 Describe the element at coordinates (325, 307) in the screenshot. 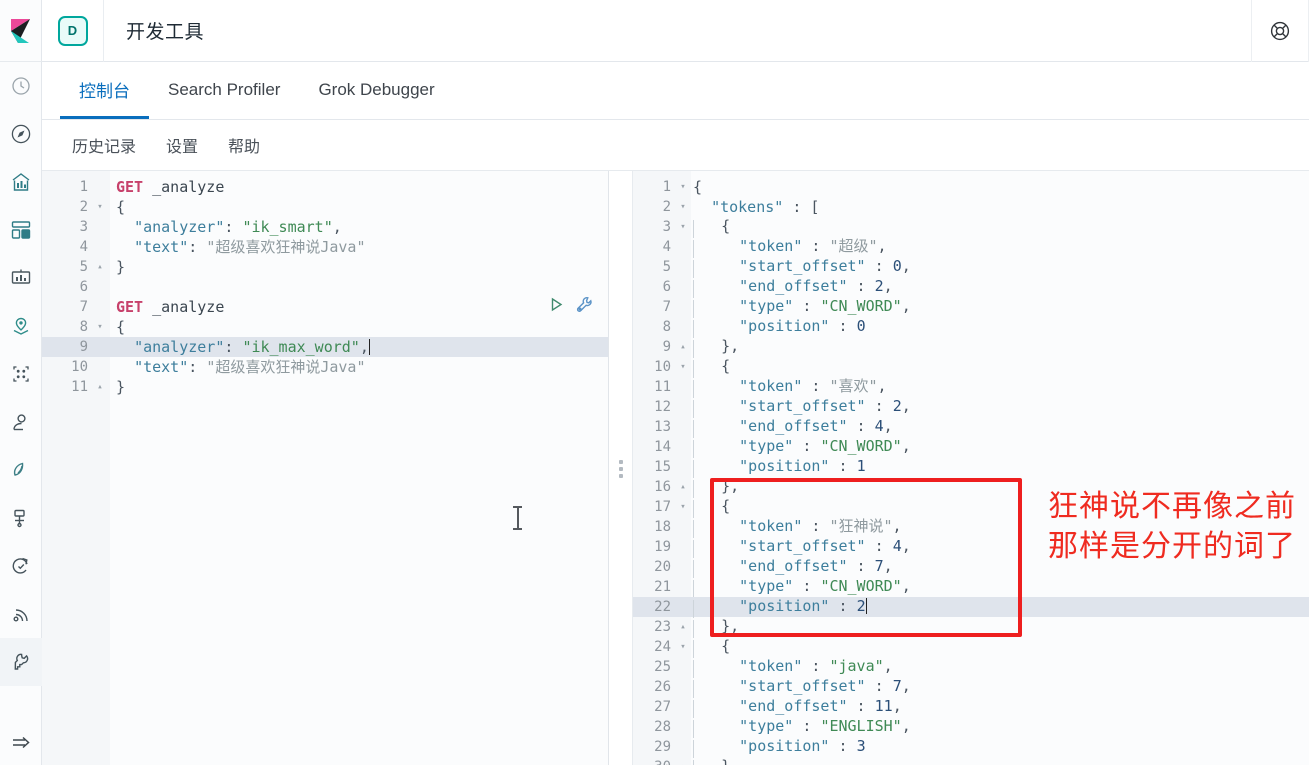

I see `code-line: 7 GET _analyze` at that location.